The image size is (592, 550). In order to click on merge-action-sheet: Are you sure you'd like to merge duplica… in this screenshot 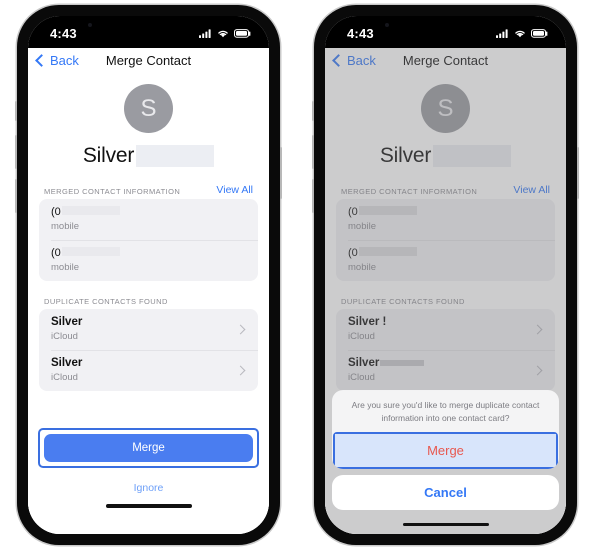, I will do `click(445, 450)`.